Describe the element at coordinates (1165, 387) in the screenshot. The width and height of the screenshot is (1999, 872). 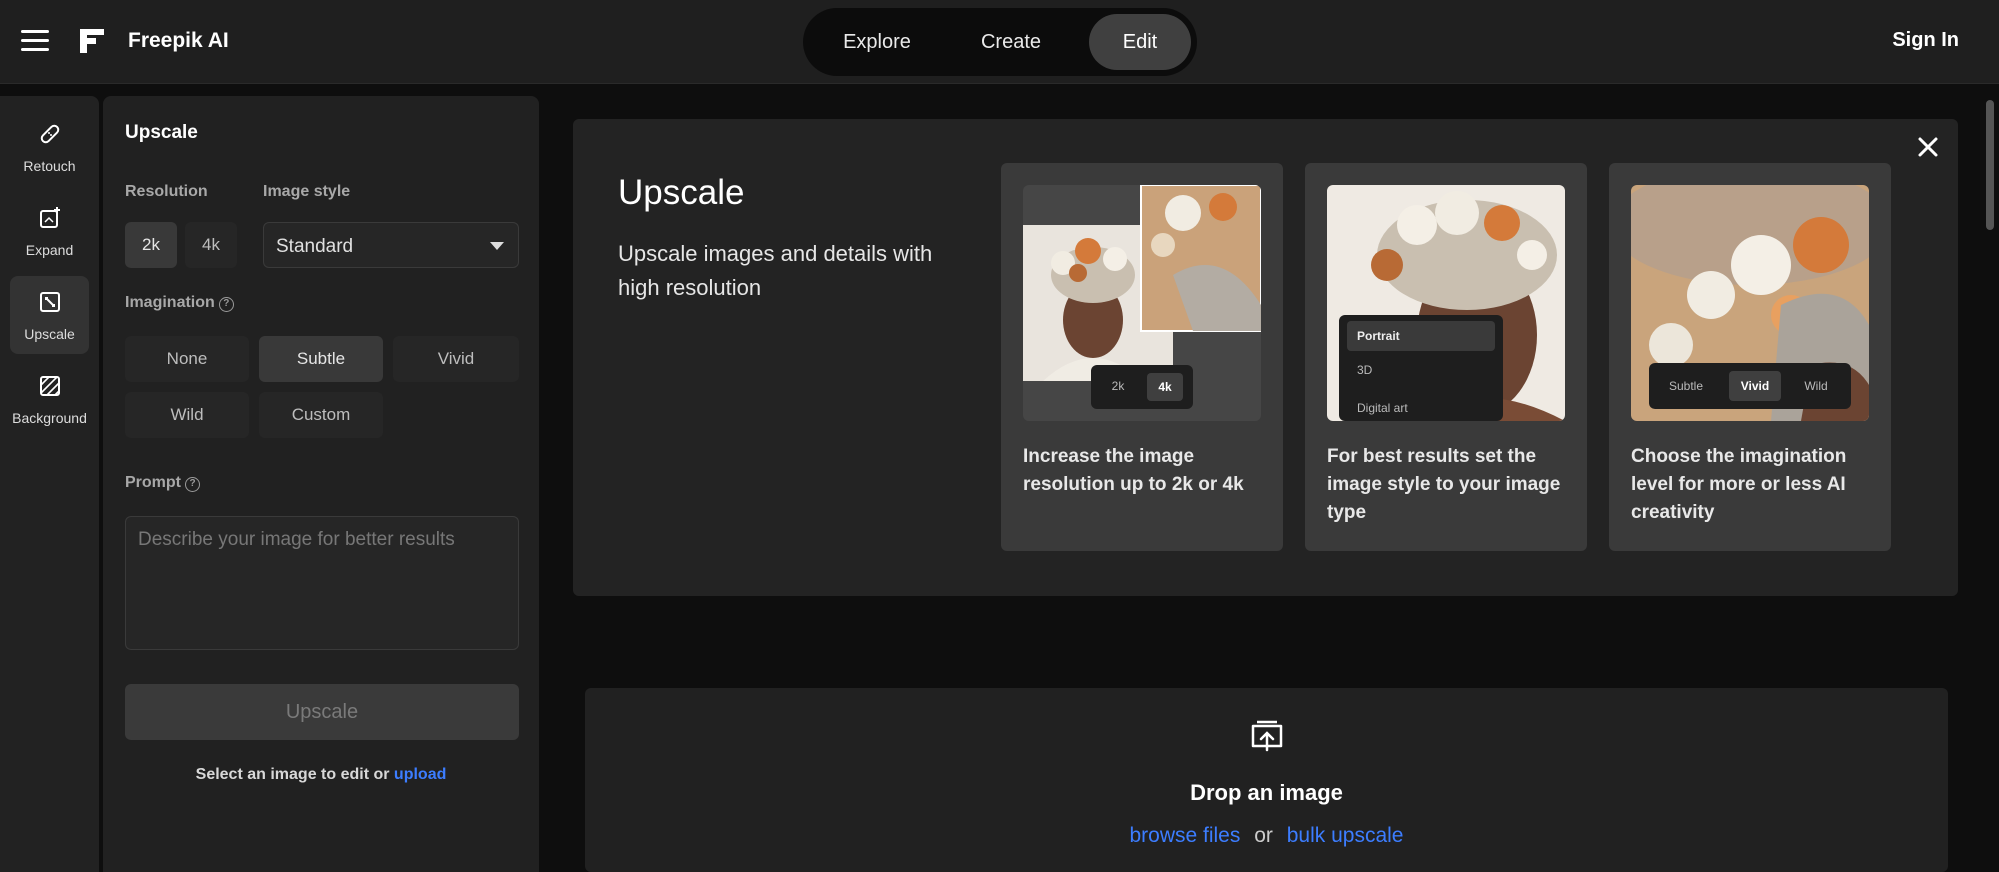
I see `overlay-4k: 4k` at that location.